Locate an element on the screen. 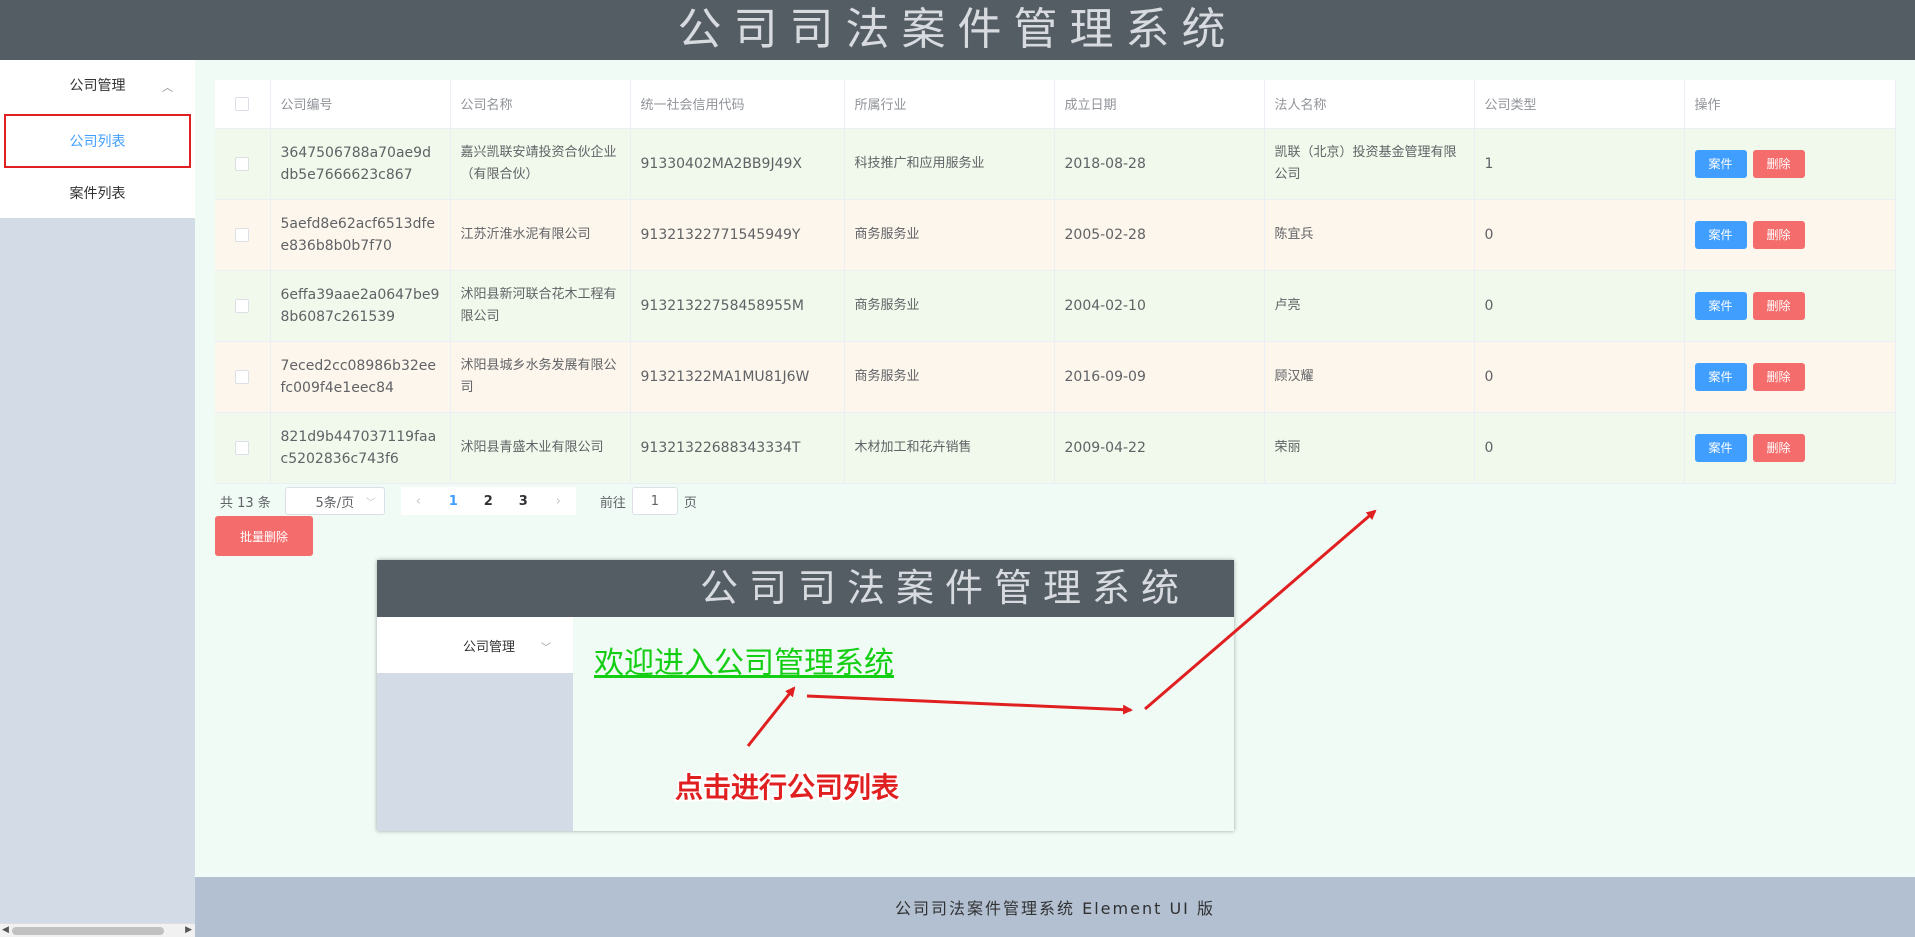 The image size is (1915, 937). menu-group-company: 公司管理 ﹀ is located at coordinates (97, 85).